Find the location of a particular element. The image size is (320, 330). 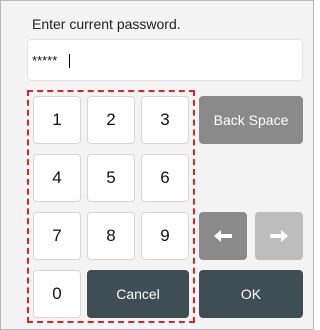

cursor-left-button is located at coordinates (223, 236).